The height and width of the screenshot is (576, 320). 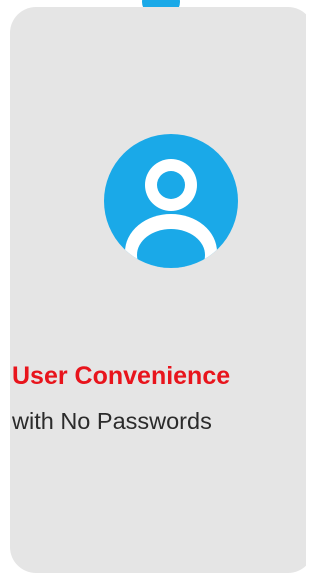 I want to click on user-avatar-icon, so click(x=171, y=201).